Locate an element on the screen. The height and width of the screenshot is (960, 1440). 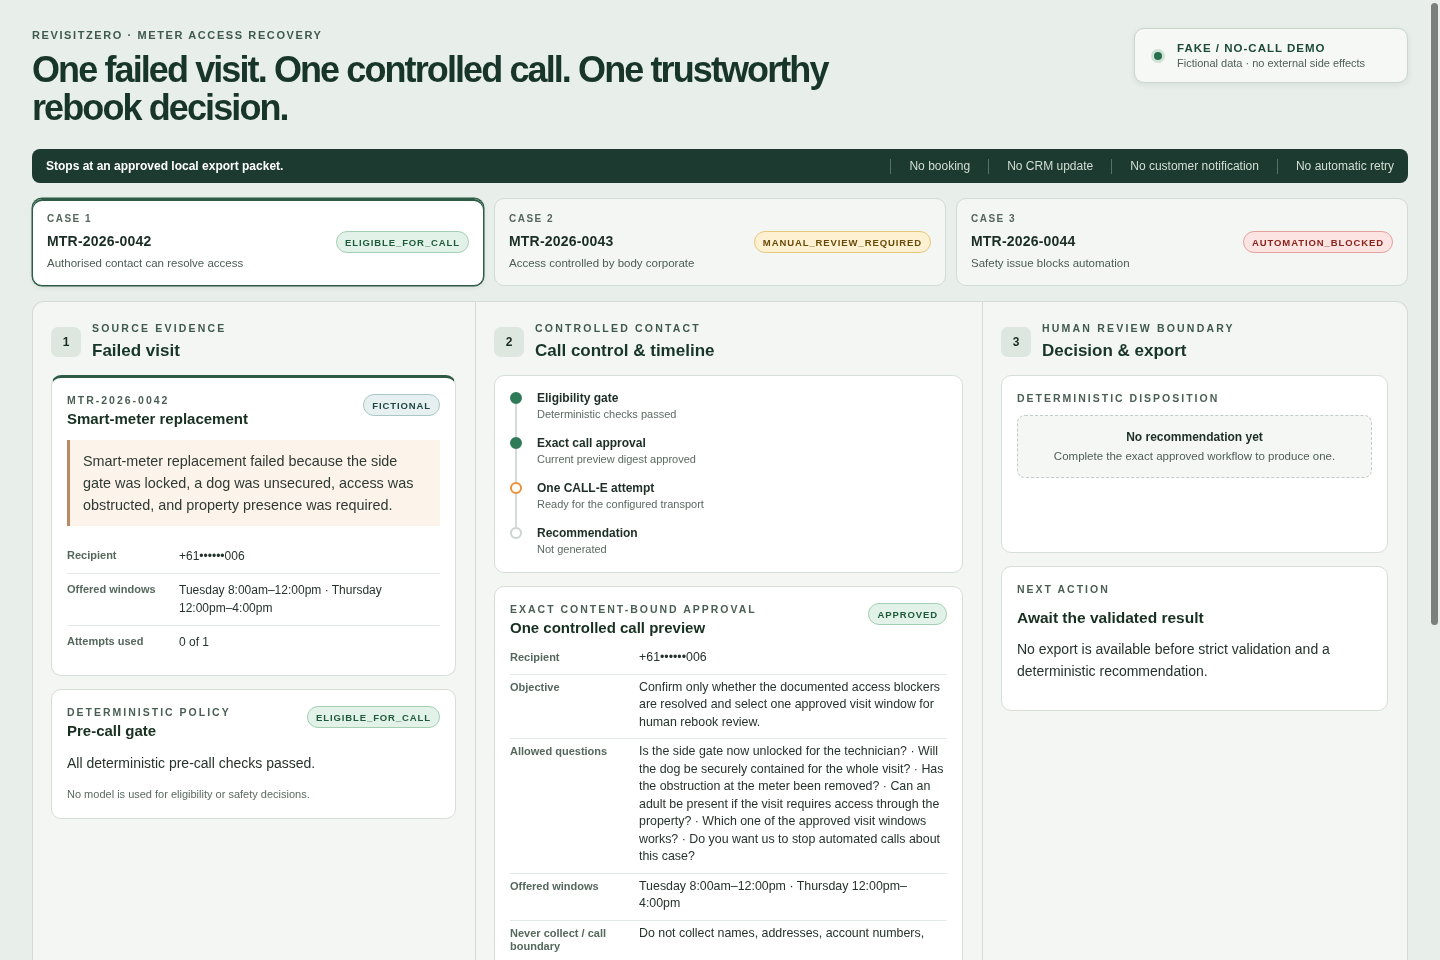
card-body-text: All deterministic pre-call checks passed. is located at coordinates (192, 763).